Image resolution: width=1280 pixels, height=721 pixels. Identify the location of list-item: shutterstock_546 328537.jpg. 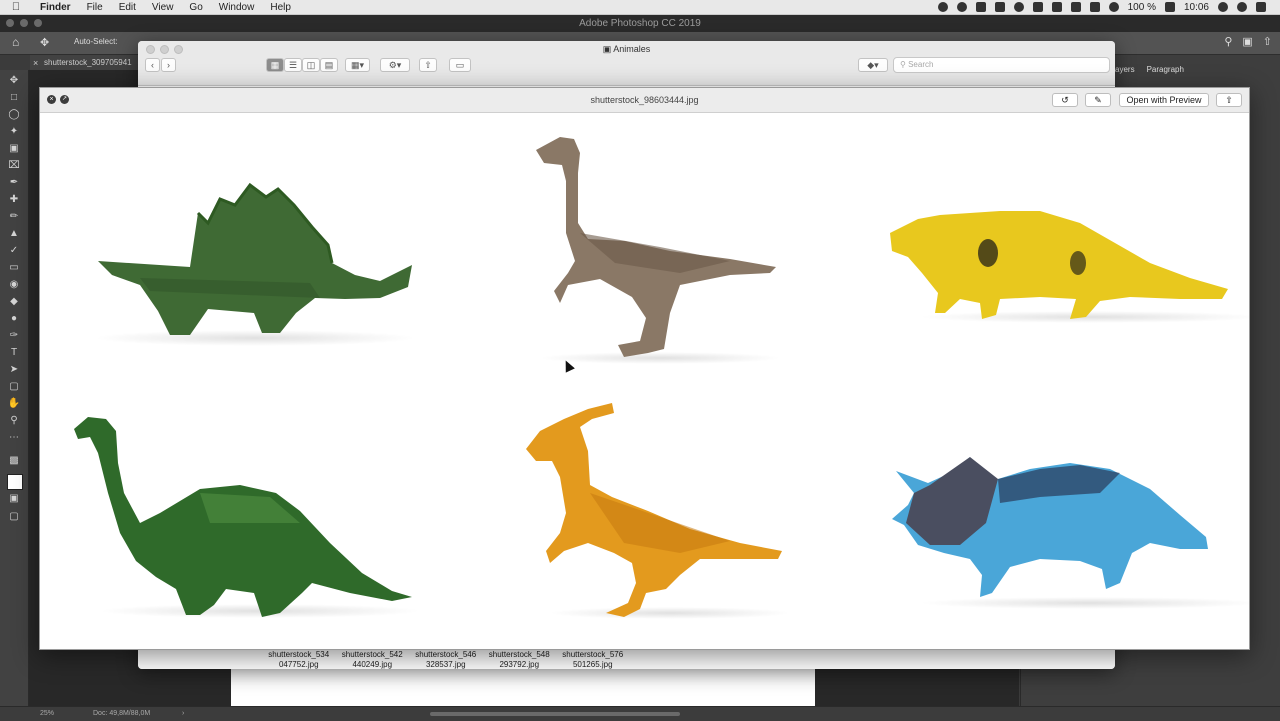
(446, 659).